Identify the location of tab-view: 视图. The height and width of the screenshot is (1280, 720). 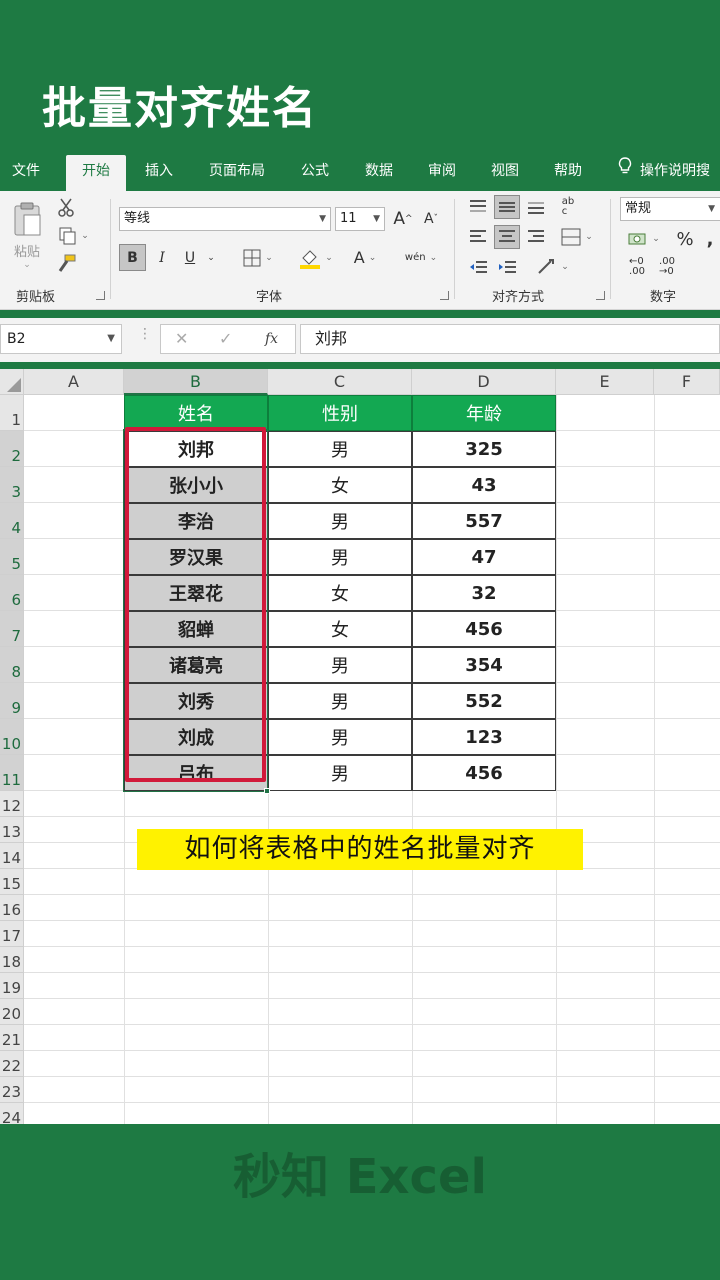
(505, 173).